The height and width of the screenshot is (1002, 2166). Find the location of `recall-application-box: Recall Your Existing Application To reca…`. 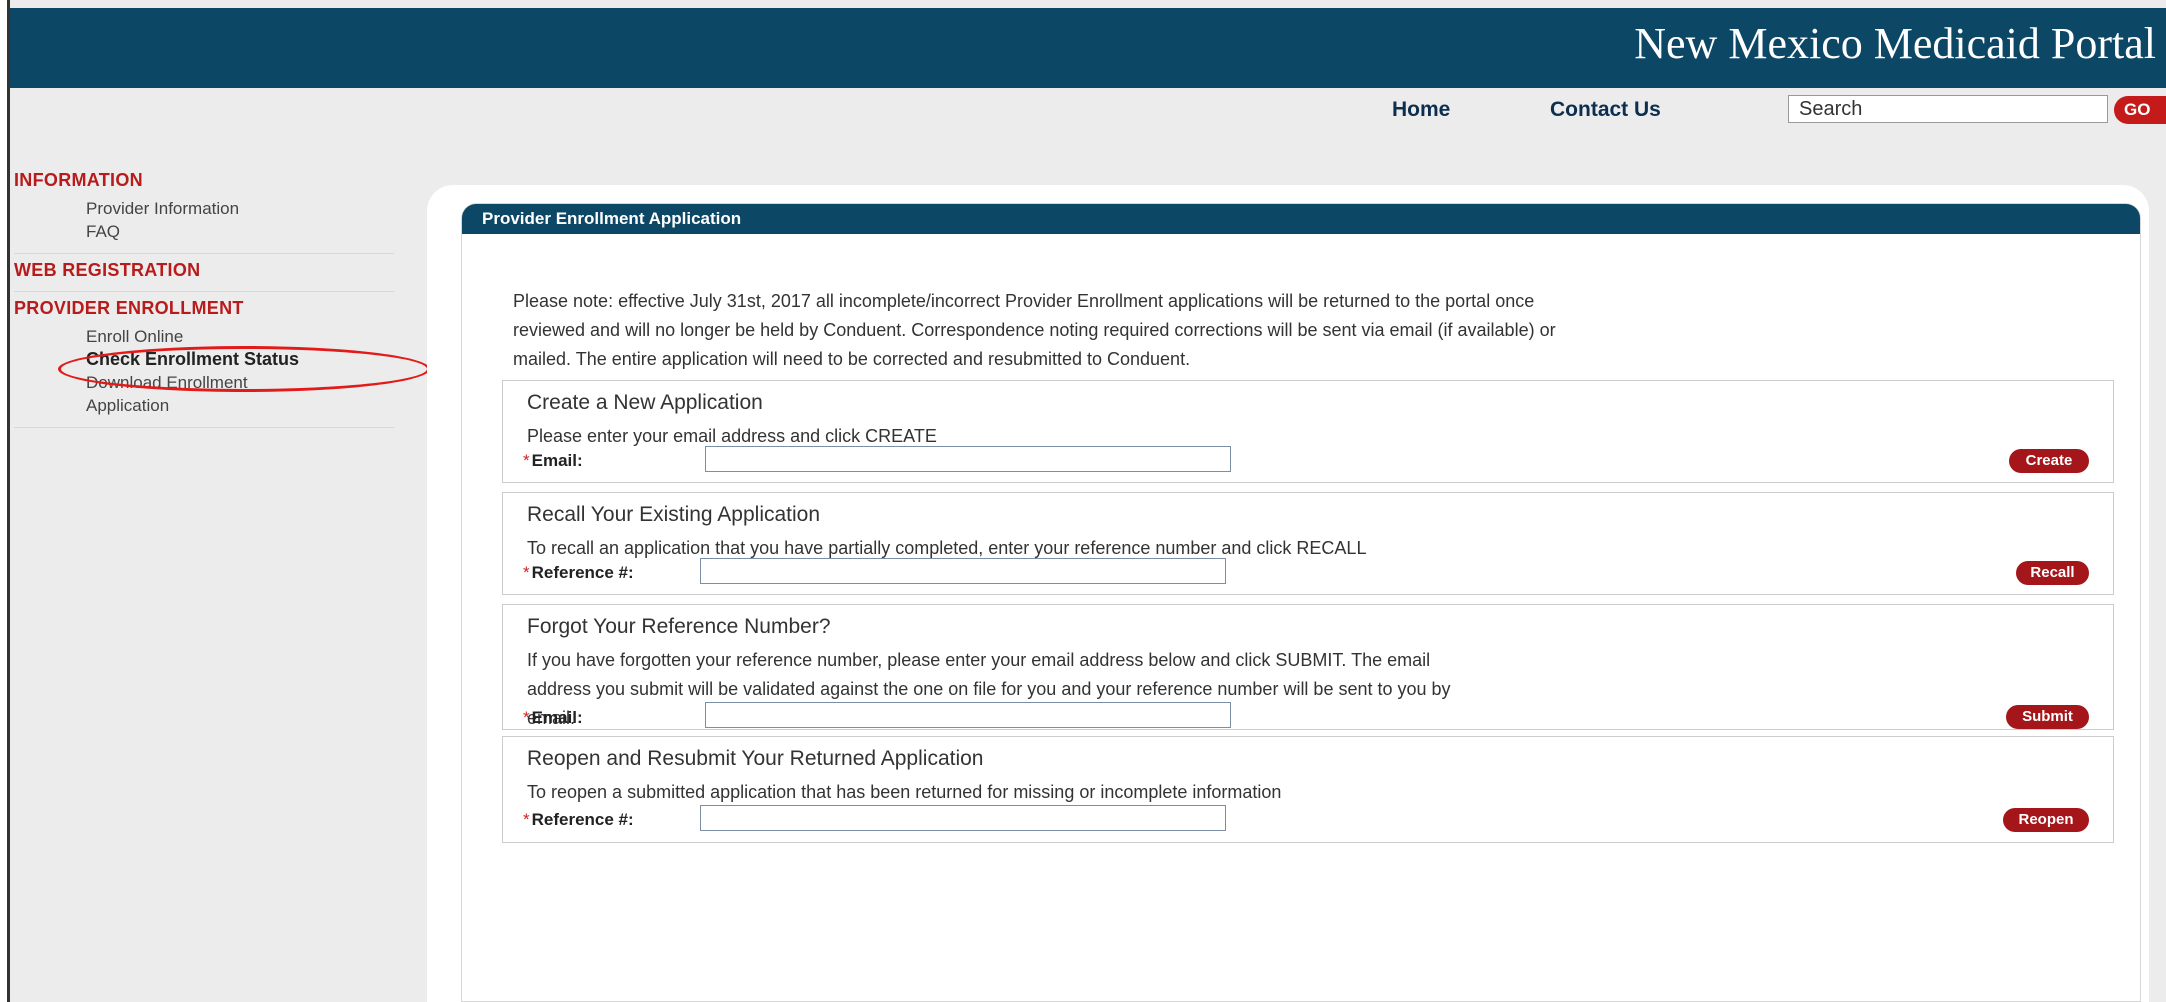

recall-application-box: Recall Your Existing Application To reca… is located at coordinates (1308, 543).